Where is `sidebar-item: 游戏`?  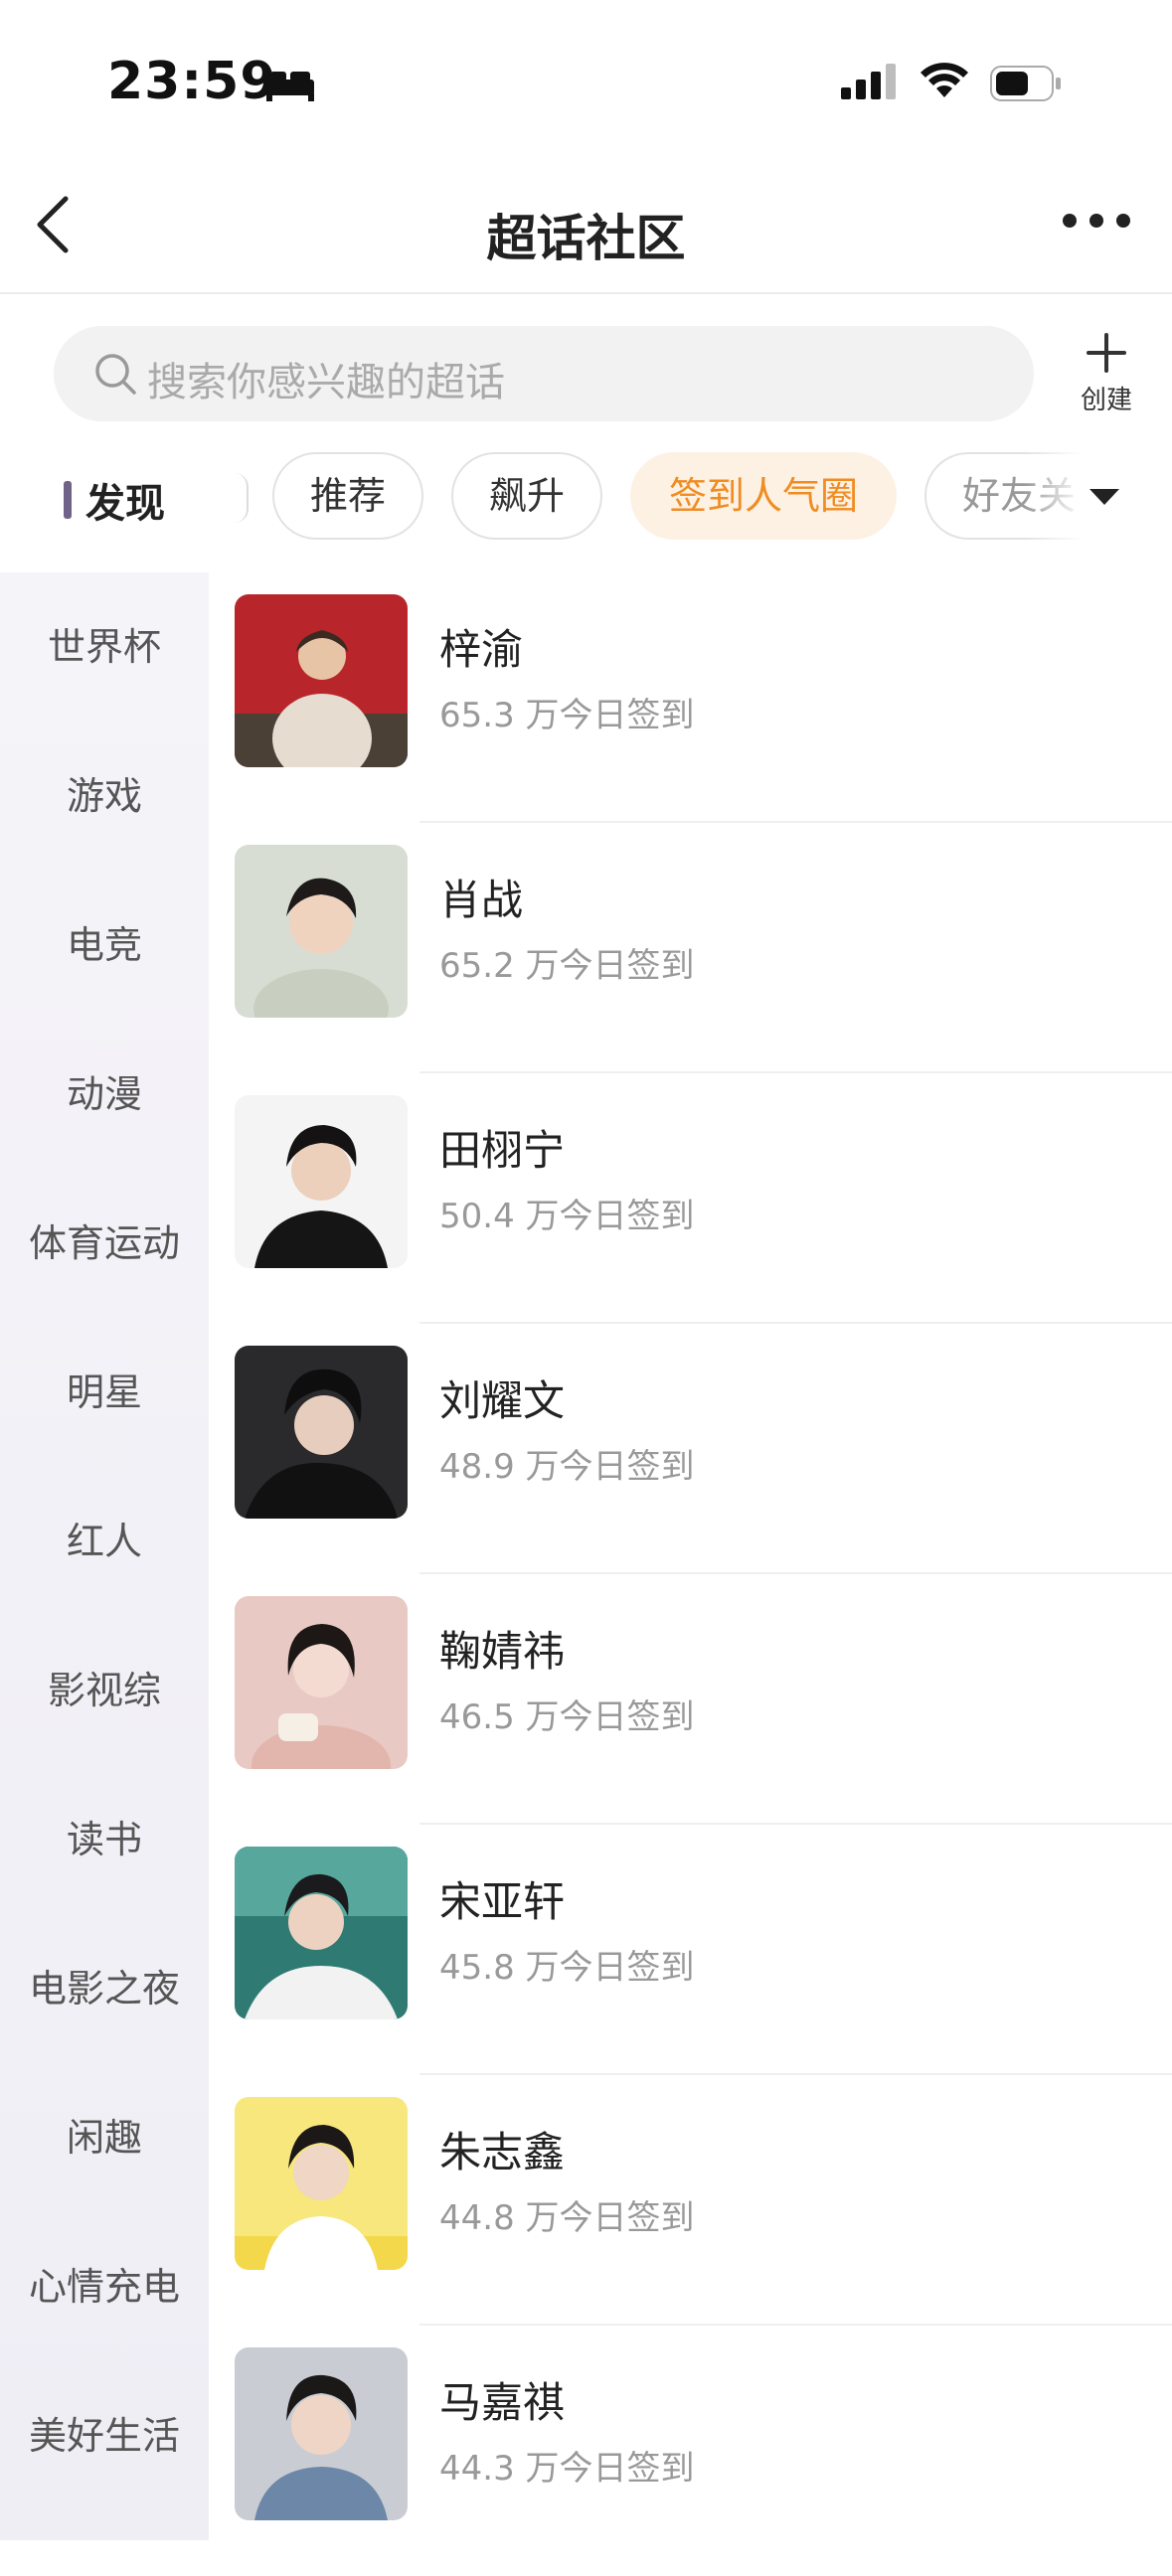
sidebar-item: 游戏 is located at coordinates (104, 792).